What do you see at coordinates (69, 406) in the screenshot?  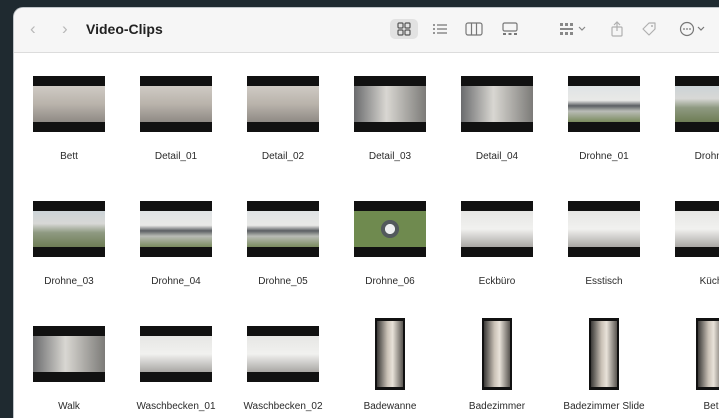 I see `file-name: Walk` at bounding box center [69, 406].